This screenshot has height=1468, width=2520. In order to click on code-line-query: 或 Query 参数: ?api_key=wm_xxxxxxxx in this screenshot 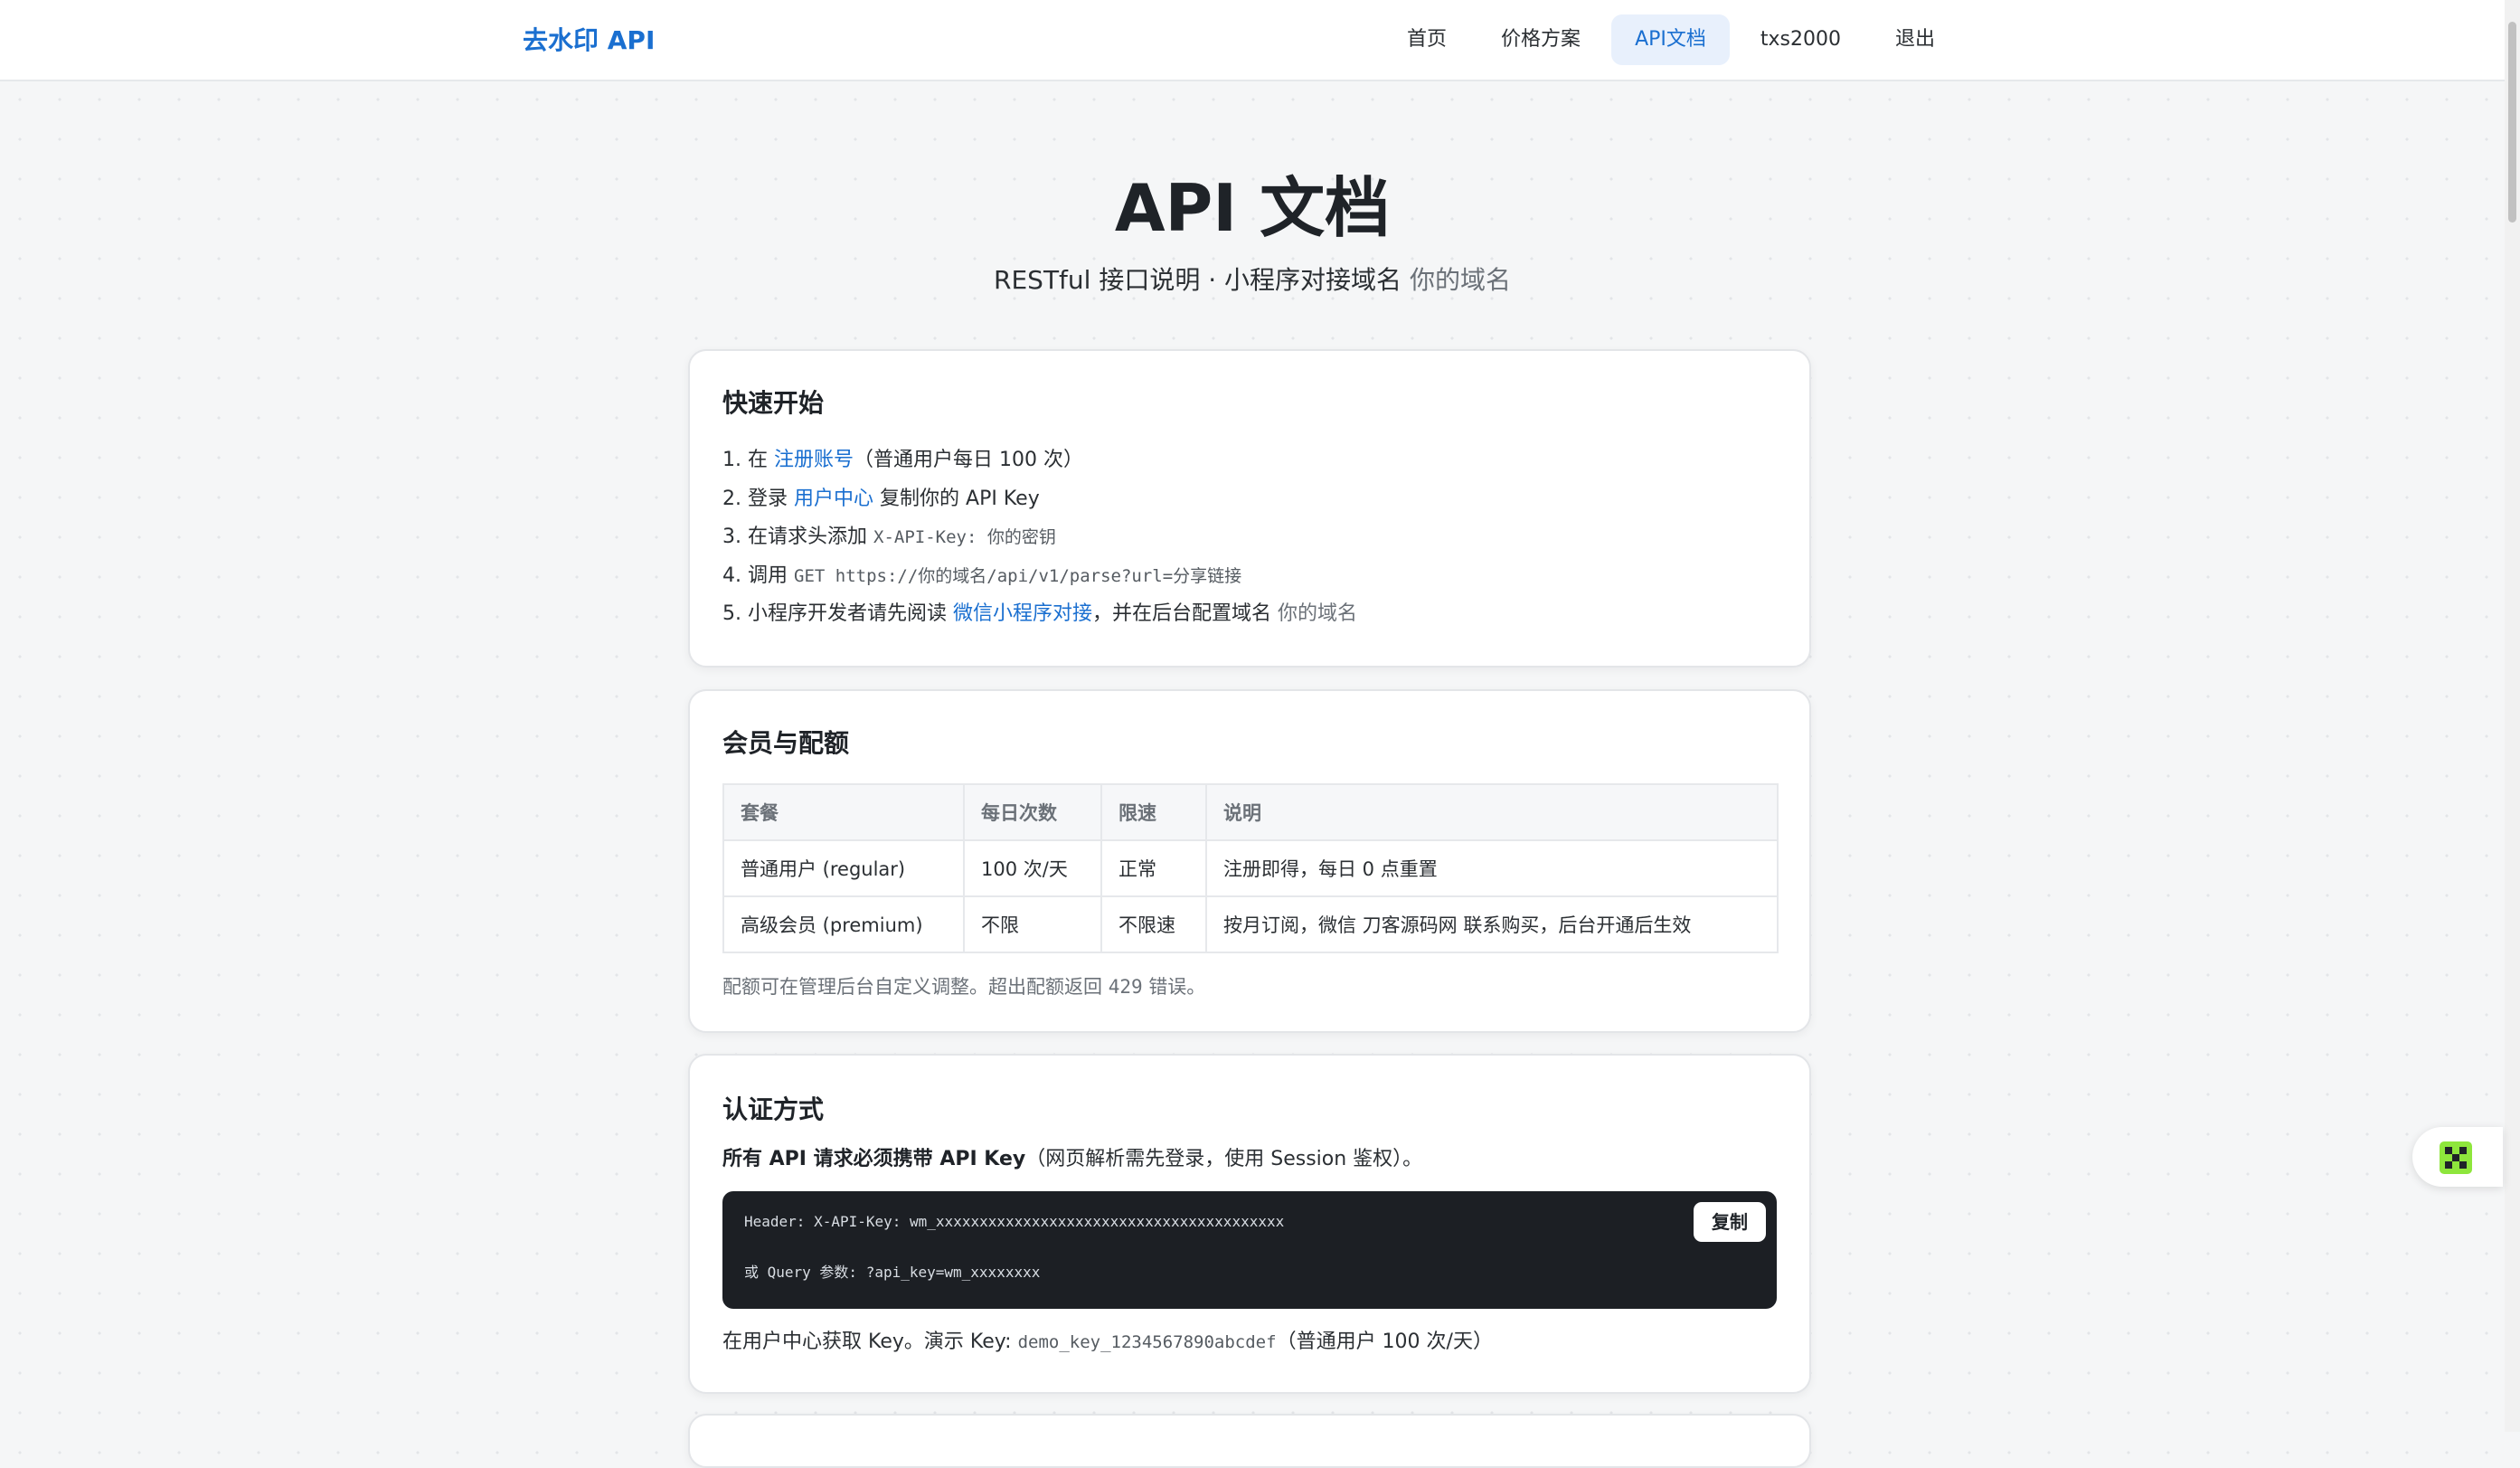, I will do `click(893, 1273)`.